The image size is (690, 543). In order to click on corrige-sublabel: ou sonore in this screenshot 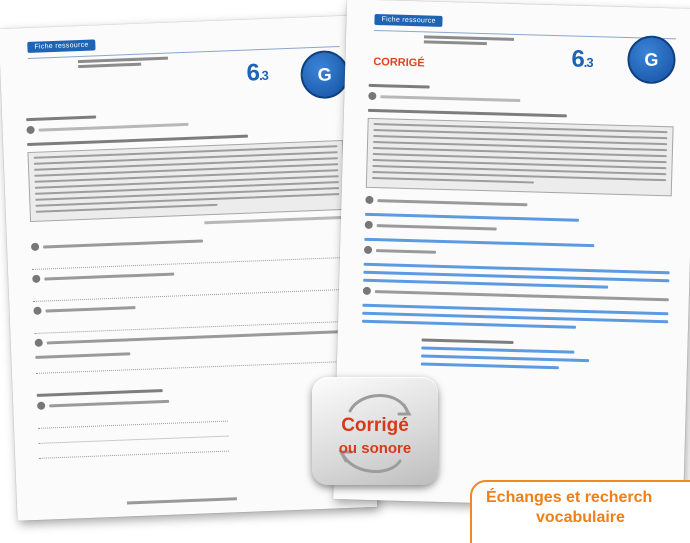, I will do `click(375, 448)`.